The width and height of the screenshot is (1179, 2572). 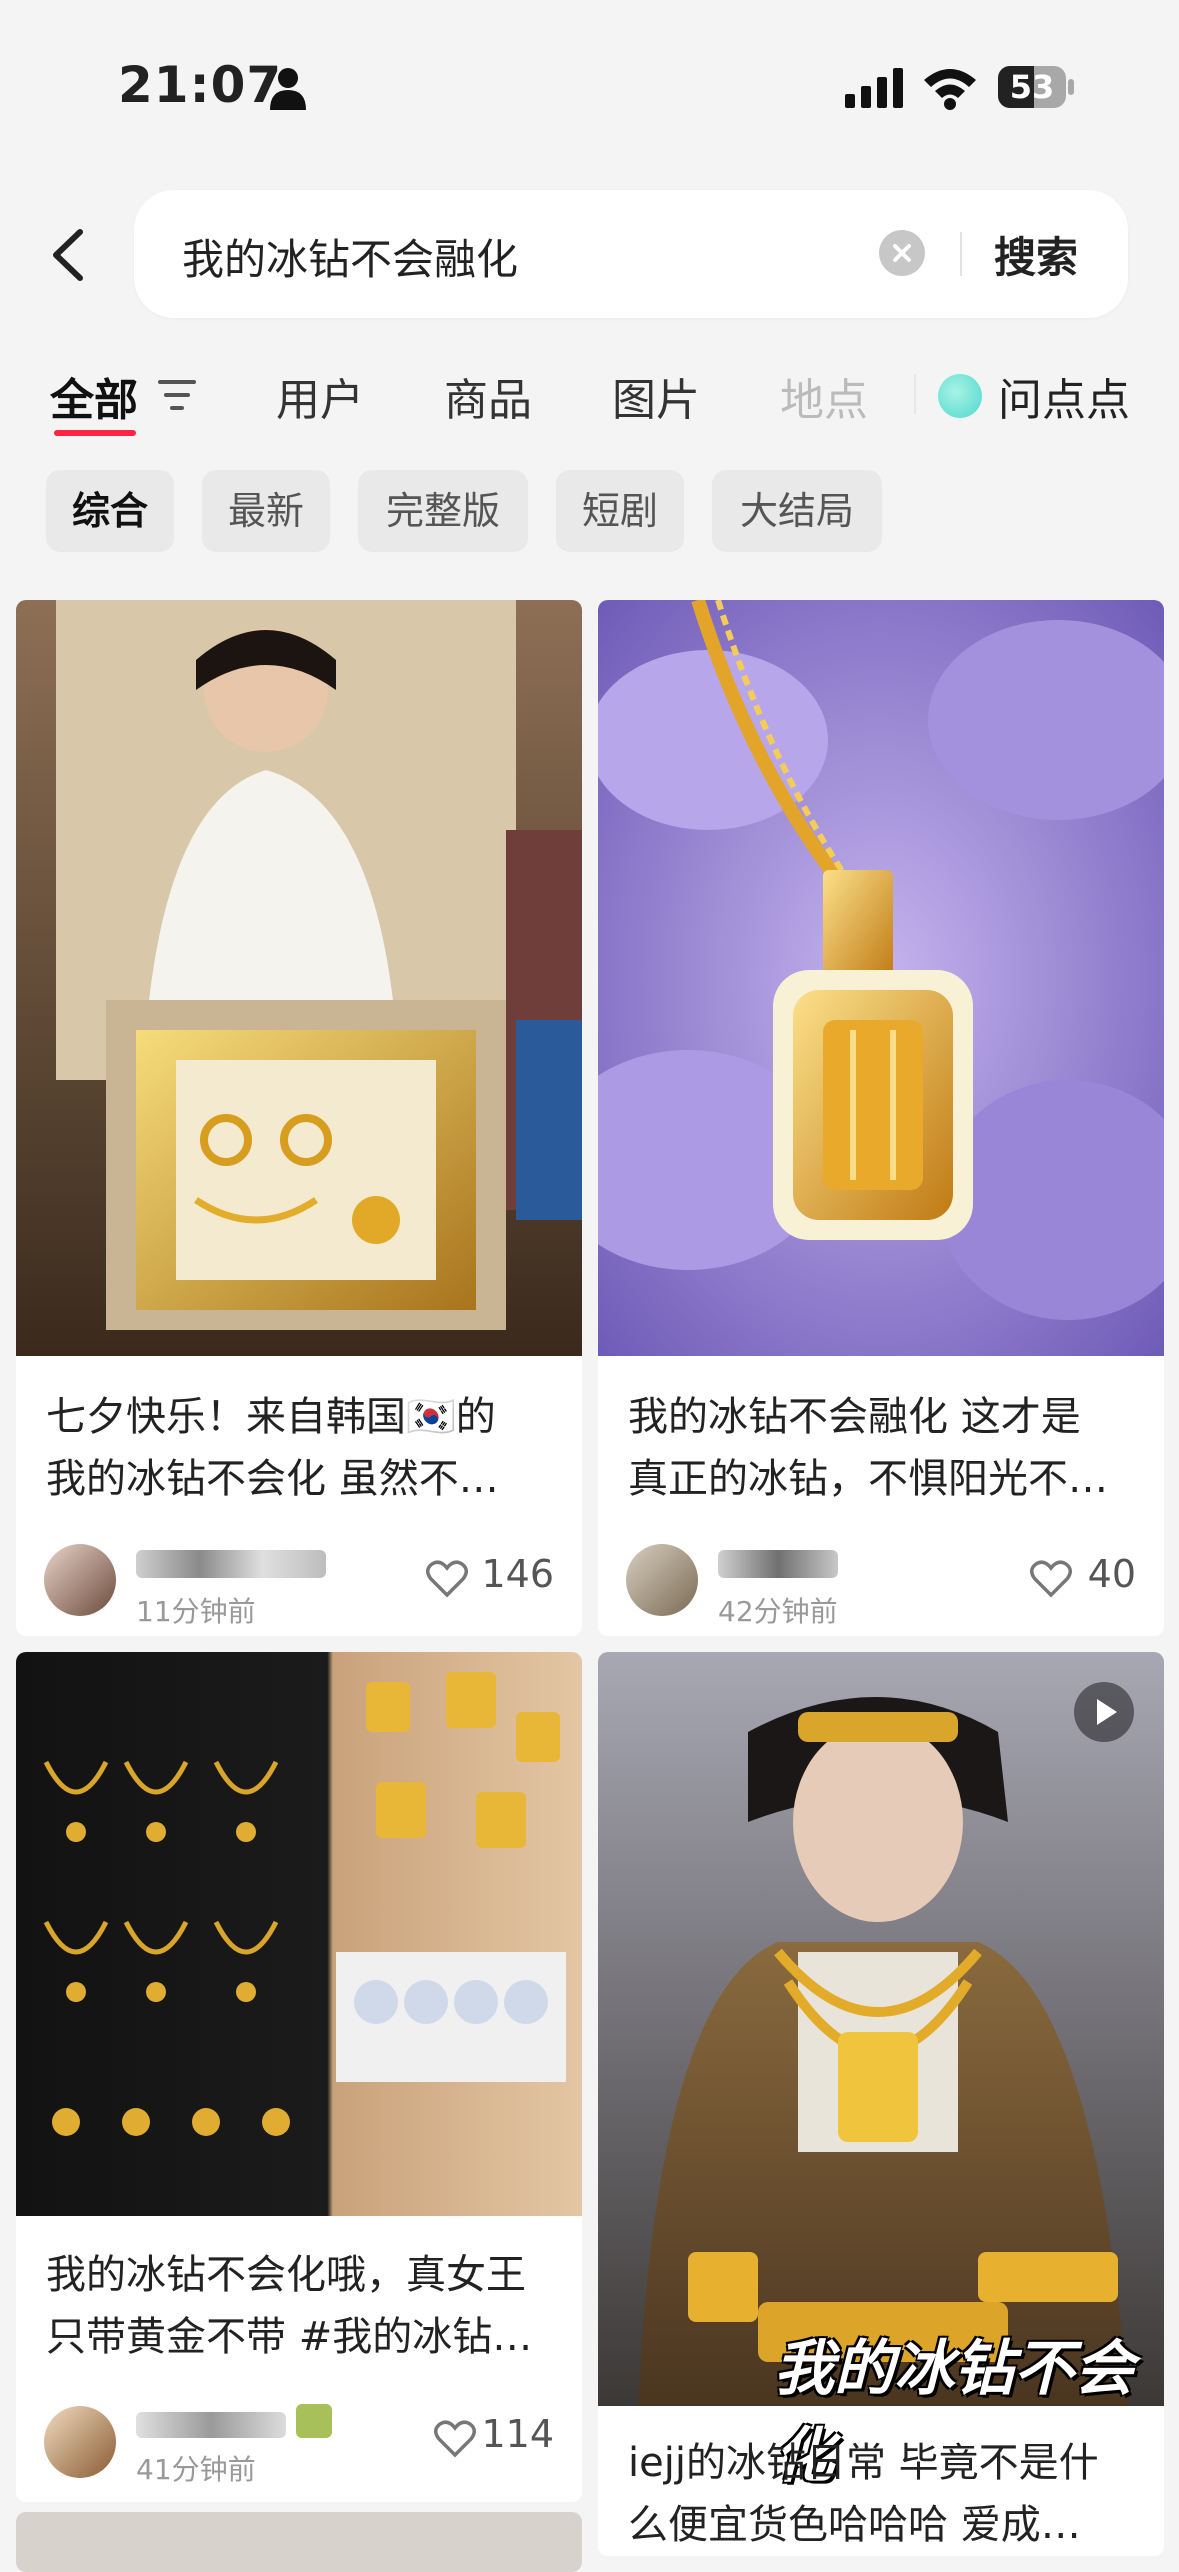 I want to click on tab-places: 地点, so click(x=824, y=396).